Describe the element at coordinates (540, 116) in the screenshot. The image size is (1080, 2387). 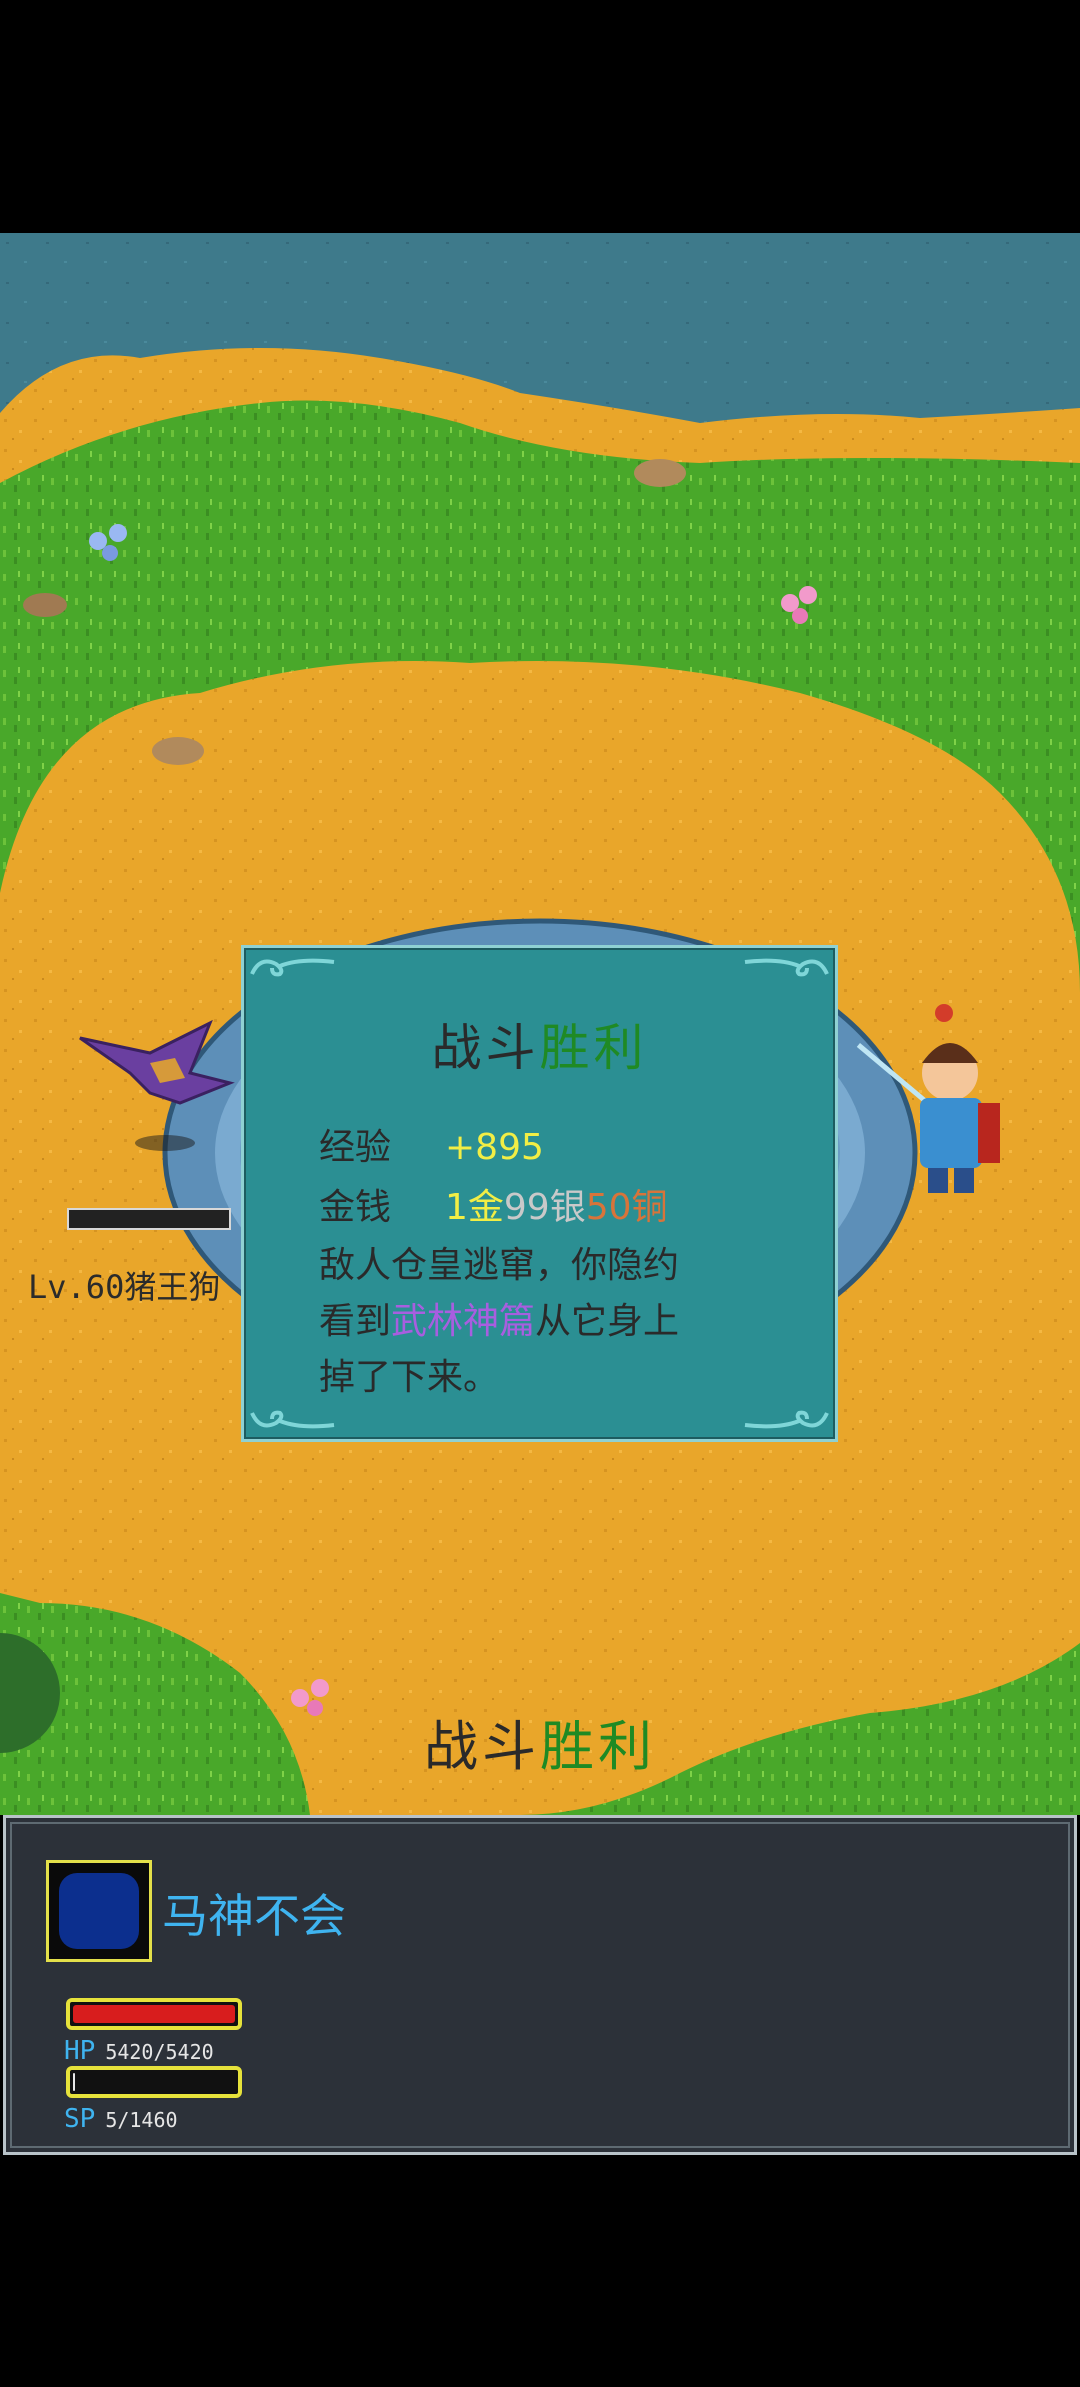
I see `top-letterbox` at that location.